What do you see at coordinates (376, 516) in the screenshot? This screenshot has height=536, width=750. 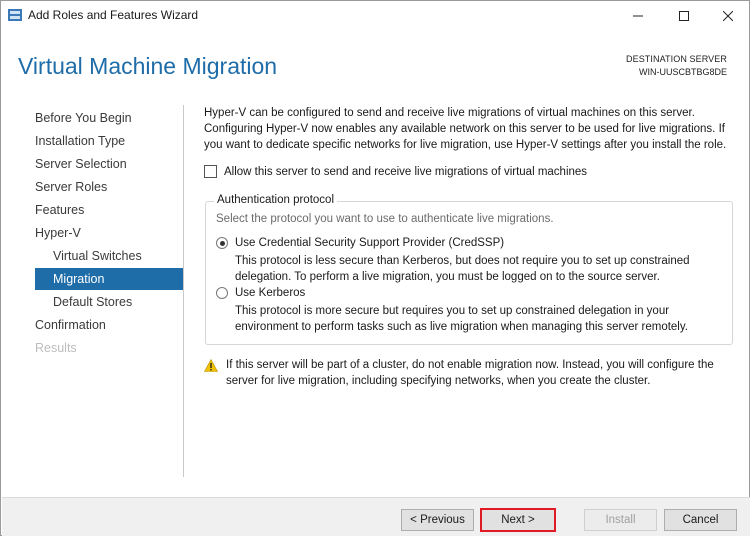 I see `wizard-footer: < Previous Next > Install Cancel` at bounding box center [376, 516].